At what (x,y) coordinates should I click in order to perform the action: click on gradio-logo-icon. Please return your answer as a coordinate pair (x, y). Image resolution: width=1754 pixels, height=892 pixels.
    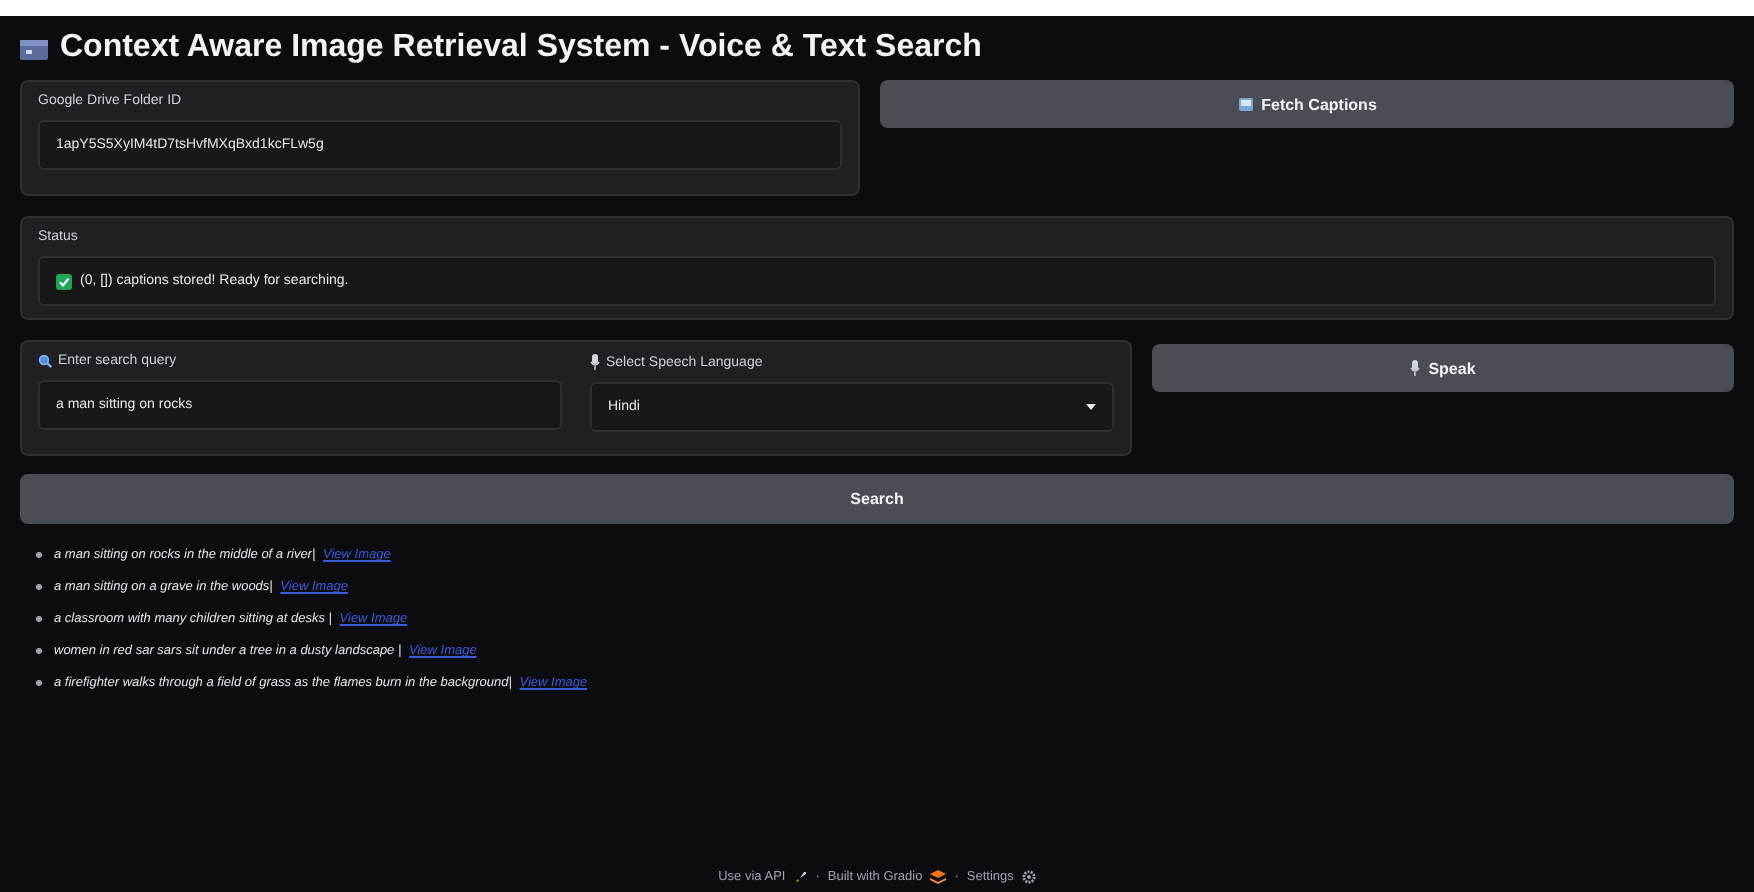
    Looking at the image, I should click on (938, 877).